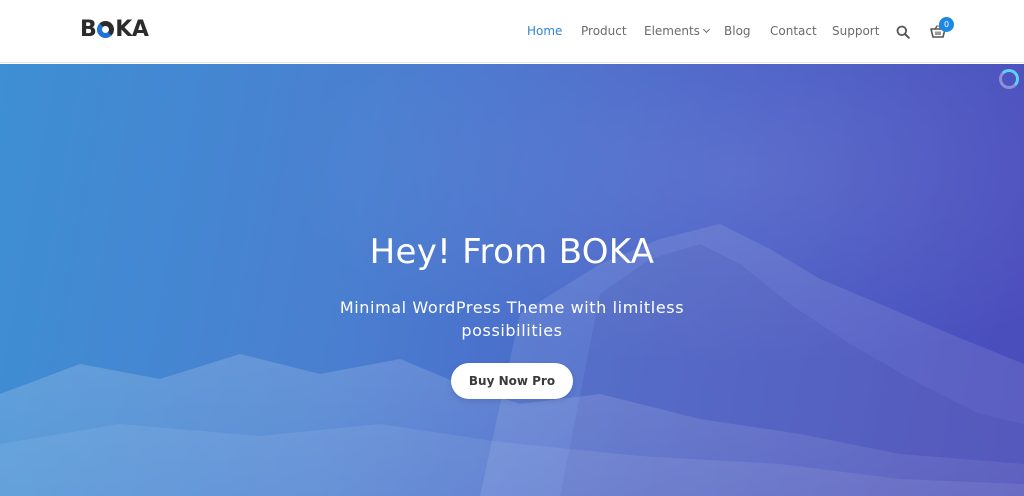  I want to click on nav-blog-label: Blog, so click(737, 31).